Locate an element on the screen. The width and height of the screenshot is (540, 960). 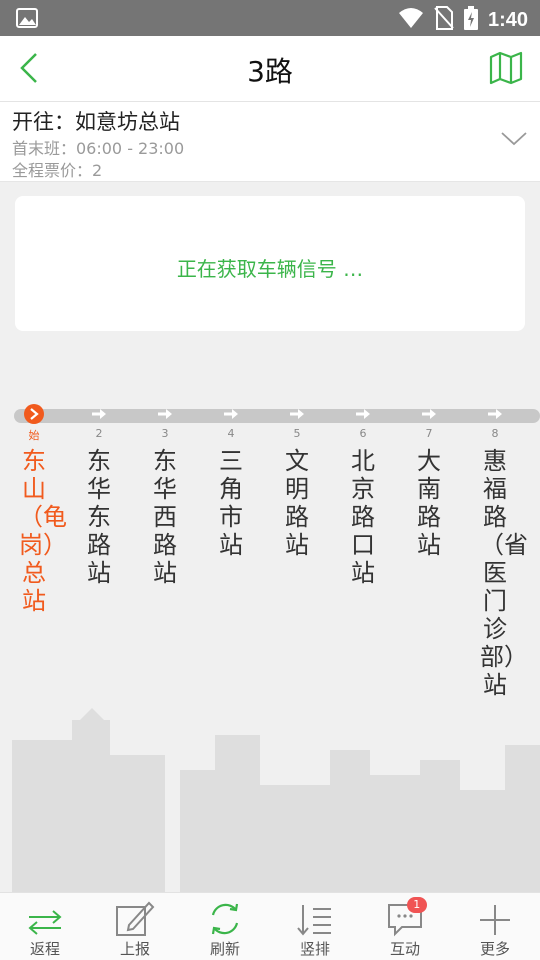
edit-icon is located at coordinates (135, 918).